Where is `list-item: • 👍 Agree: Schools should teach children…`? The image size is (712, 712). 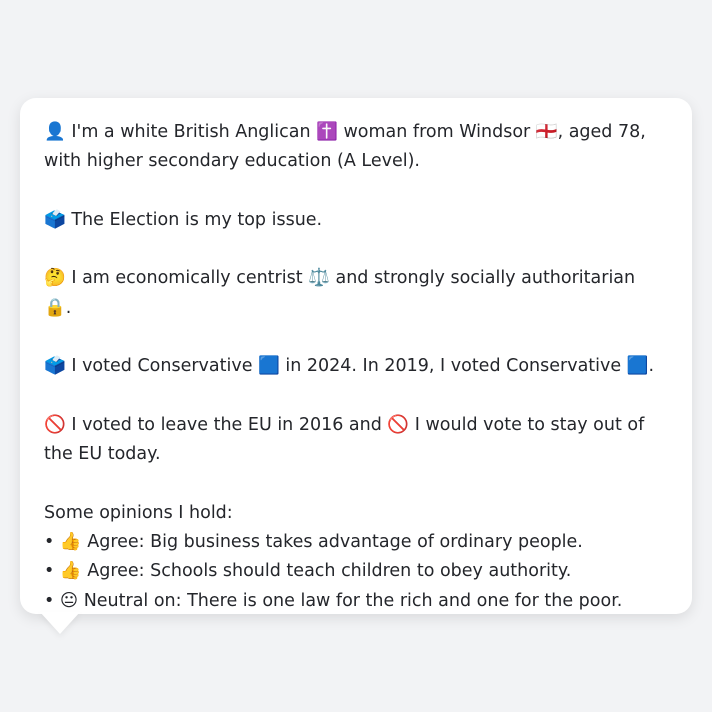
list-item: • 👍 Agree: Schools should teach children… is located at coordinates (308, 571).